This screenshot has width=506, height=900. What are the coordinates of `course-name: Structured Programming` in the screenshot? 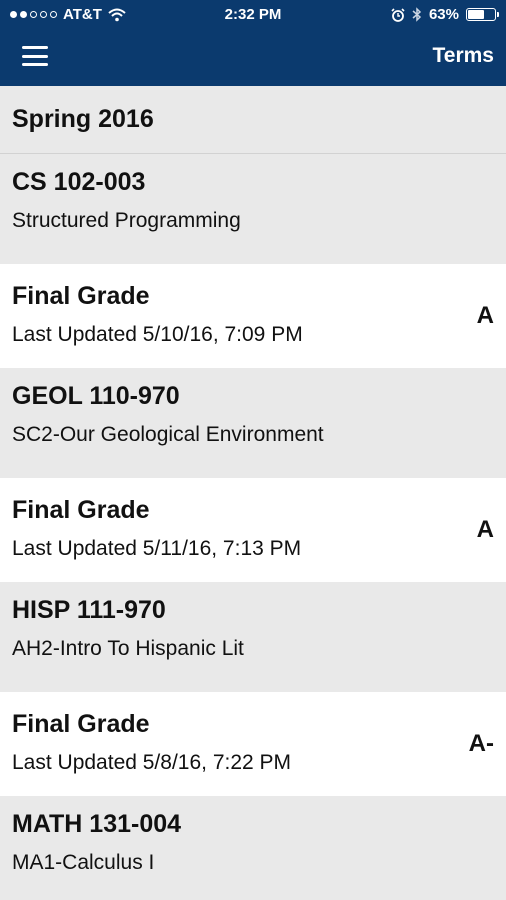 It's located at (126, 220).